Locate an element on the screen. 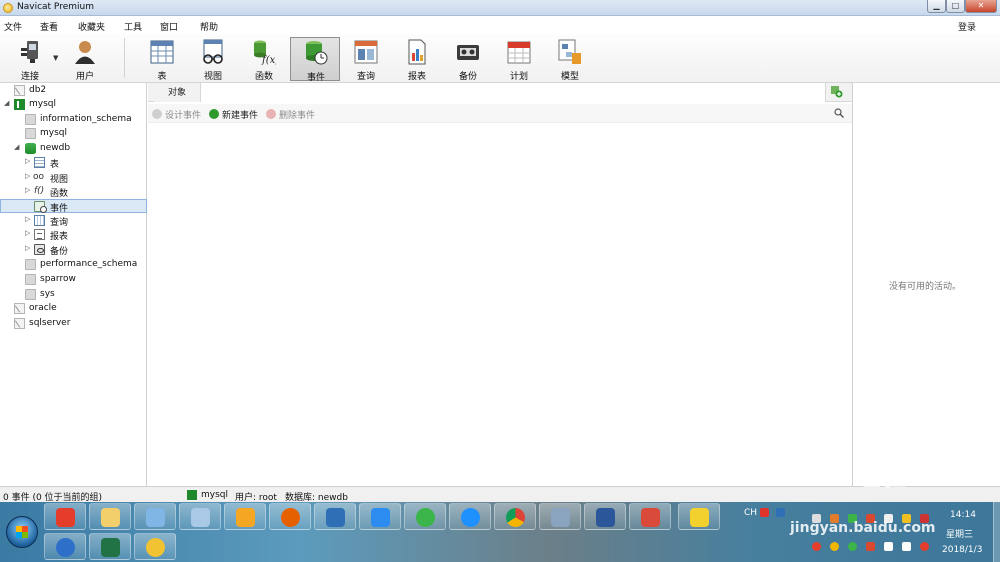 This screenshot has height=562, width=1000. minimize-button: ▁ is located at coordinates (936, 6).